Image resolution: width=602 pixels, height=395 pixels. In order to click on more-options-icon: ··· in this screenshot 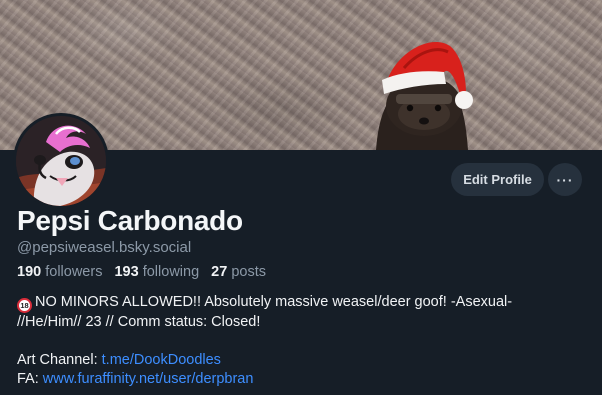, I will do `click(565, 179)`.